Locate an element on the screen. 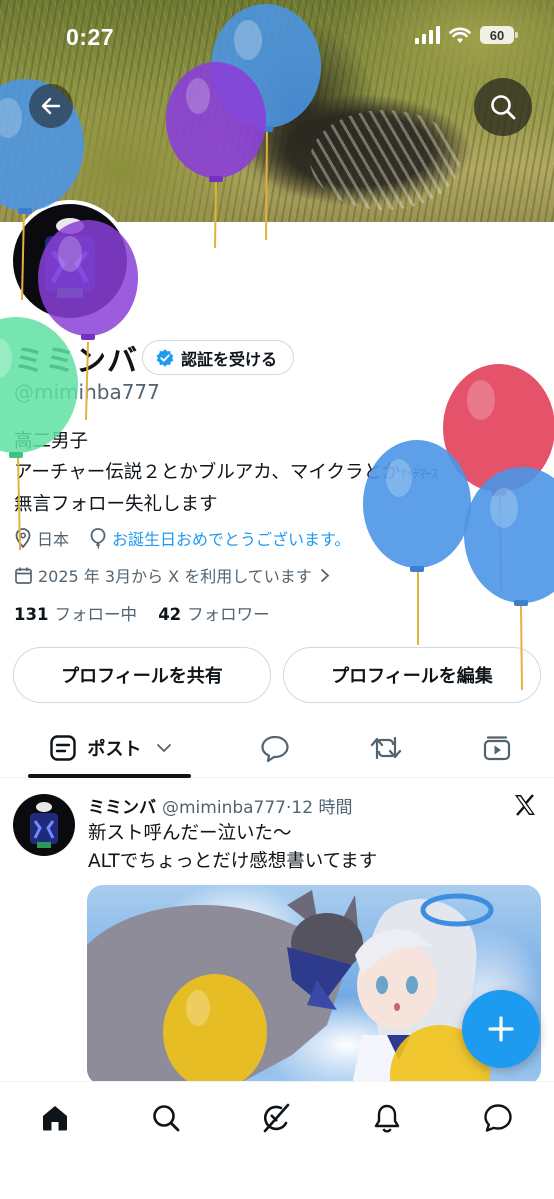 The width and height of the screenshot is (554, 1199). repost-icon is located at coordinates (386, 748).